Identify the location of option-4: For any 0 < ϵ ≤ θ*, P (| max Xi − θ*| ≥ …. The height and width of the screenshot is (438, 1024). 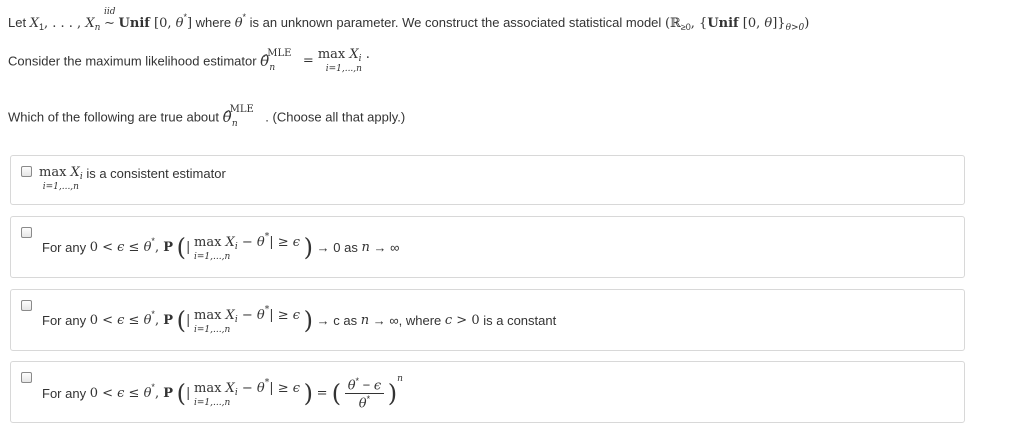
(487, 392).